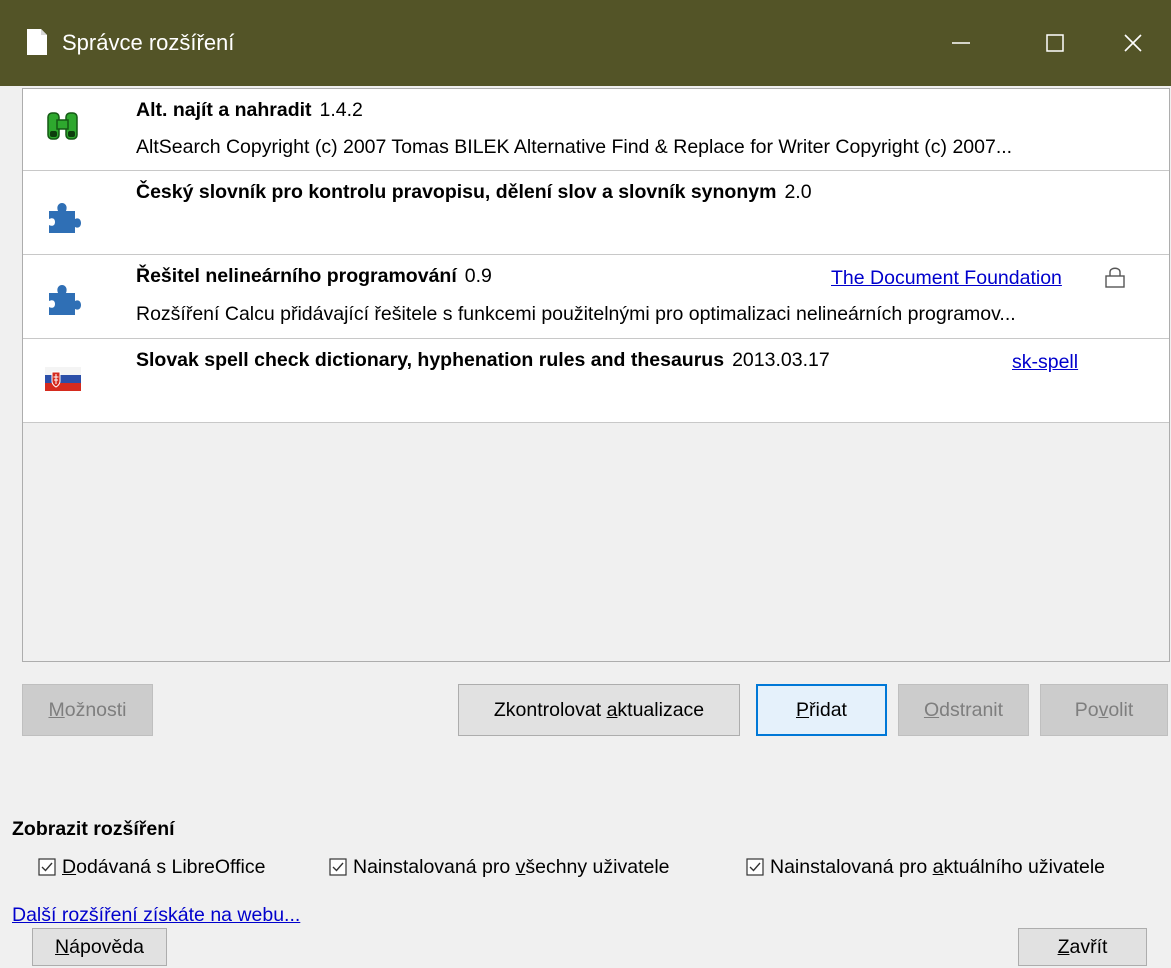 The height and width of the screenshot is (968, 1171). I want to click on minimize-icon, so click(961, 43).